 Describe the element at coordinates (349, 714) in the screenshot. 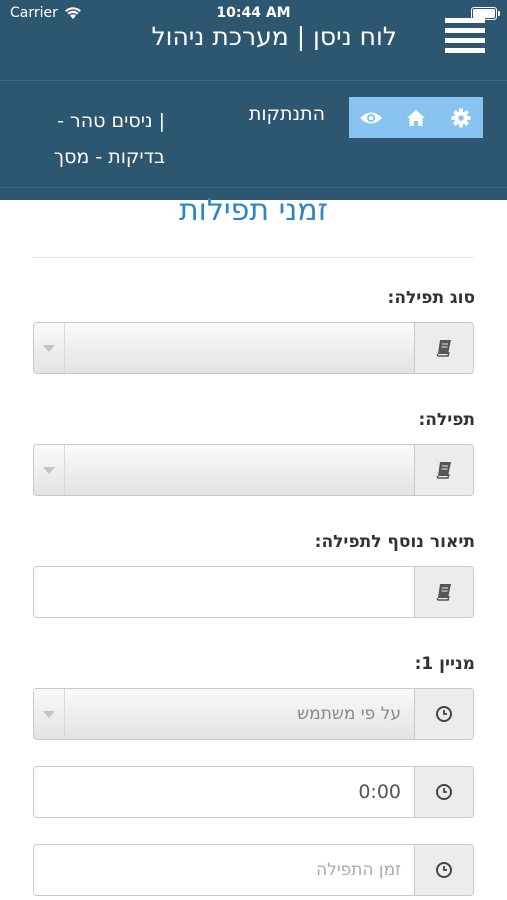

I see `minyan1-mode-value: על פי משתמש` at that location.